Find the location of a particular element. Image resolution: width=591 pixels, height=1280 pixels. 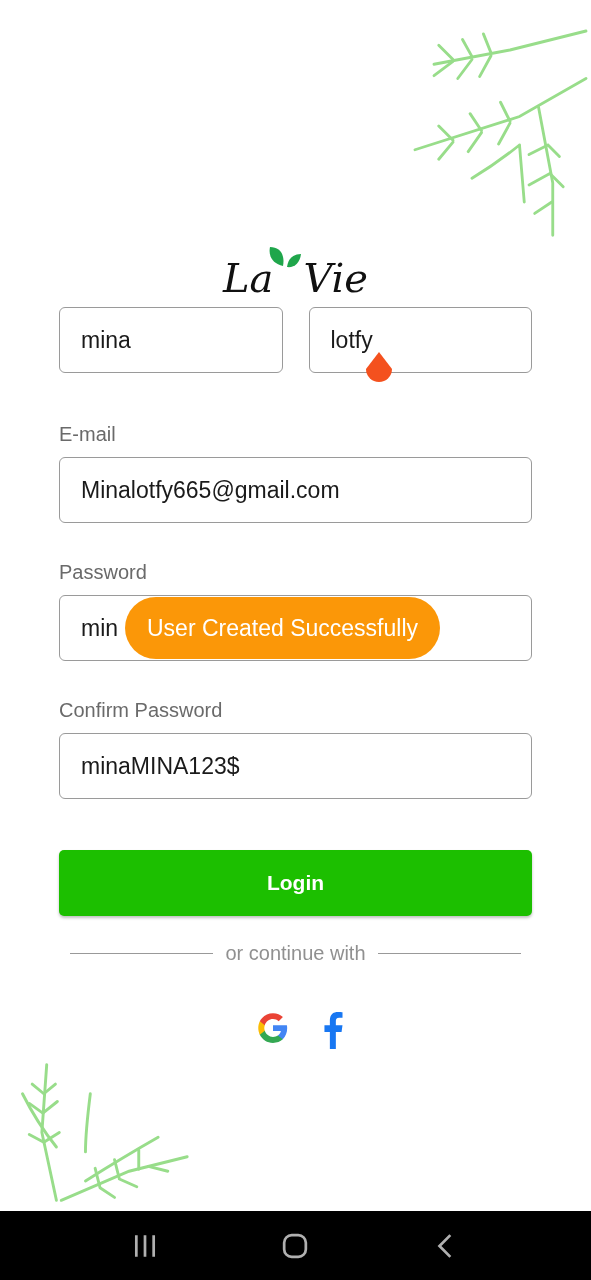

logo-text: La is located at coordinates (248, 278).